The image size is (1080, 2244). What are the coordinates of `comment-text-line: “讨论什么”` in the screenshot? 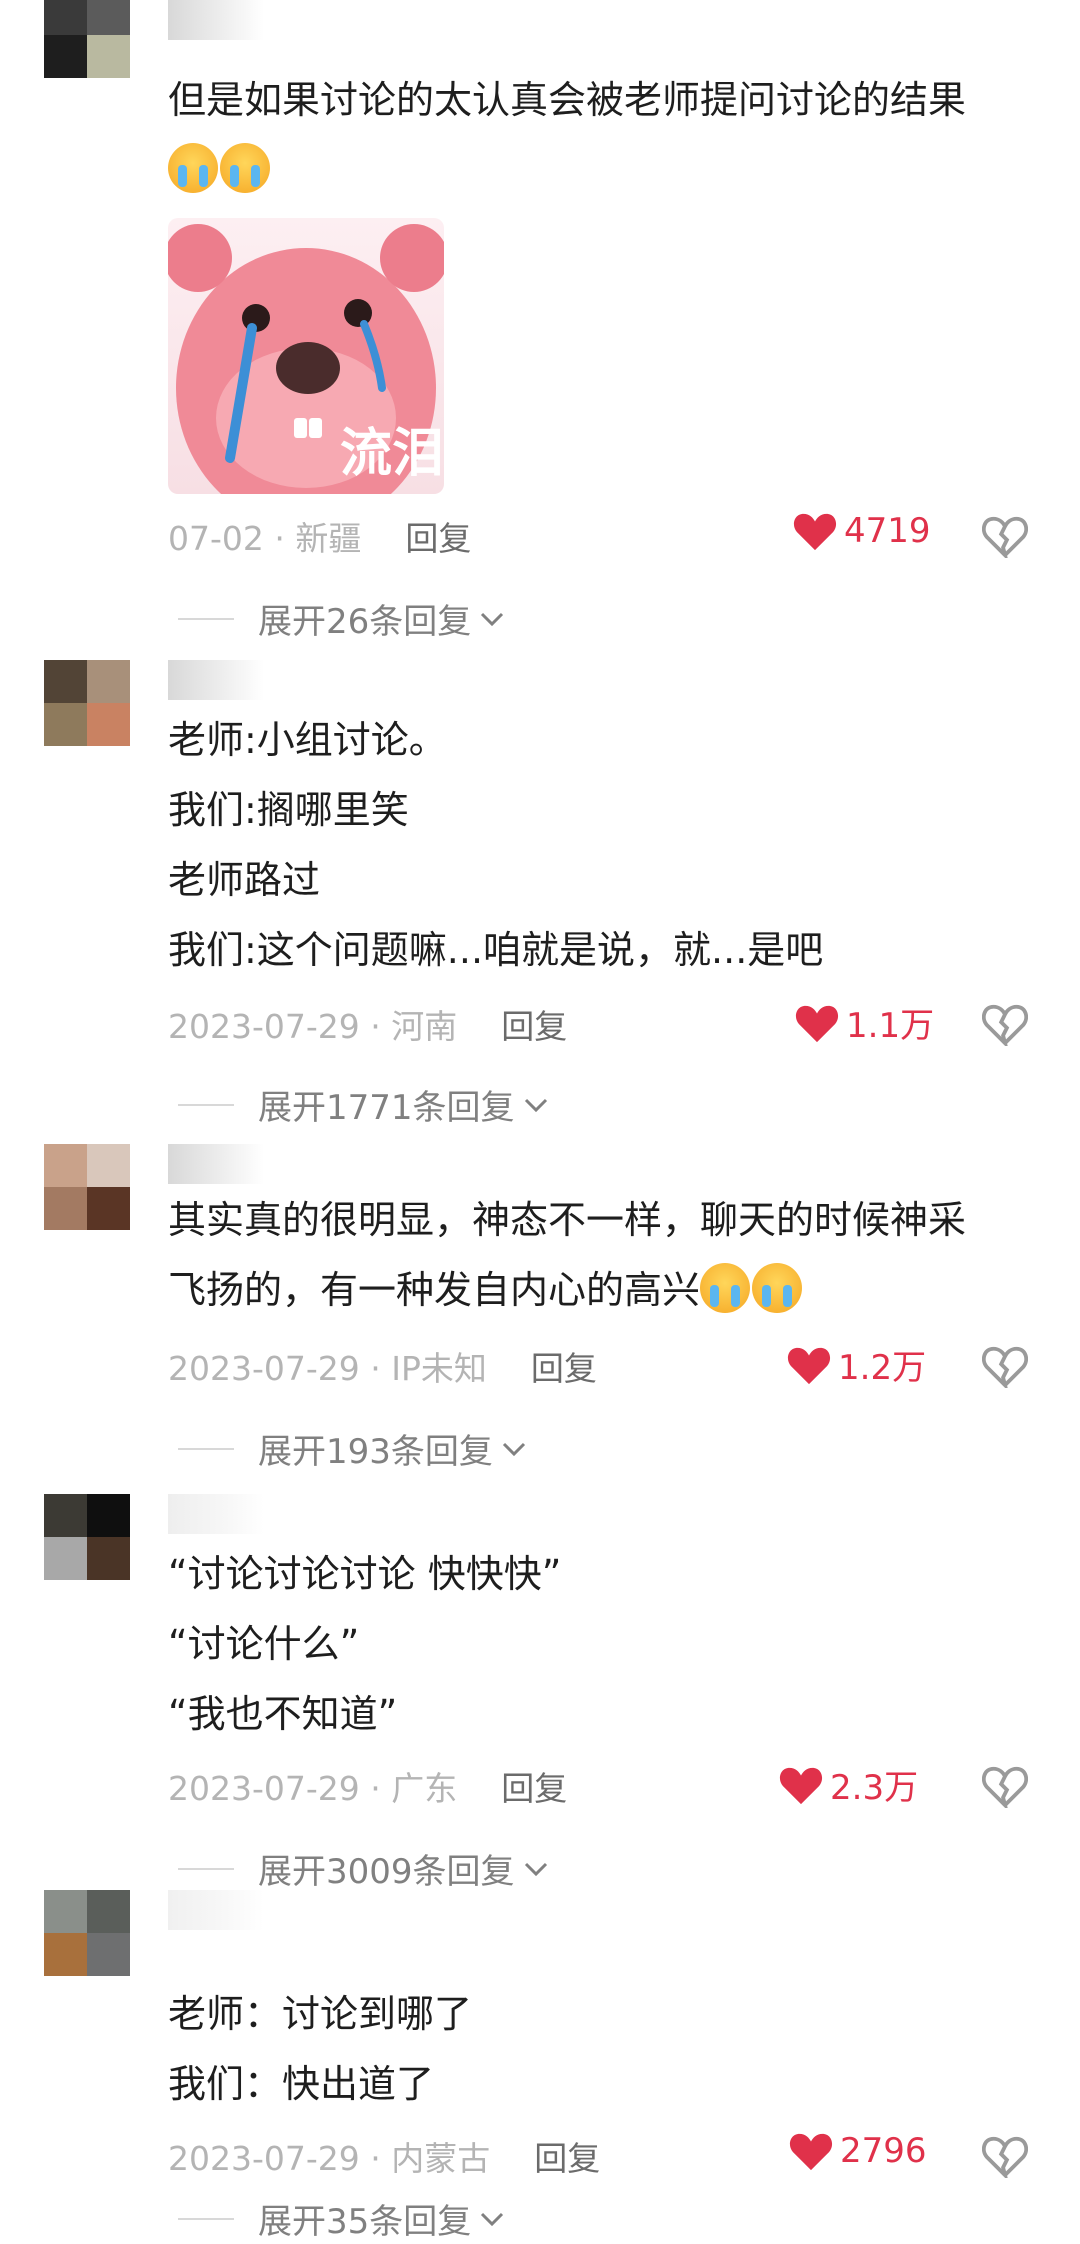 It's located at (264, 1644).